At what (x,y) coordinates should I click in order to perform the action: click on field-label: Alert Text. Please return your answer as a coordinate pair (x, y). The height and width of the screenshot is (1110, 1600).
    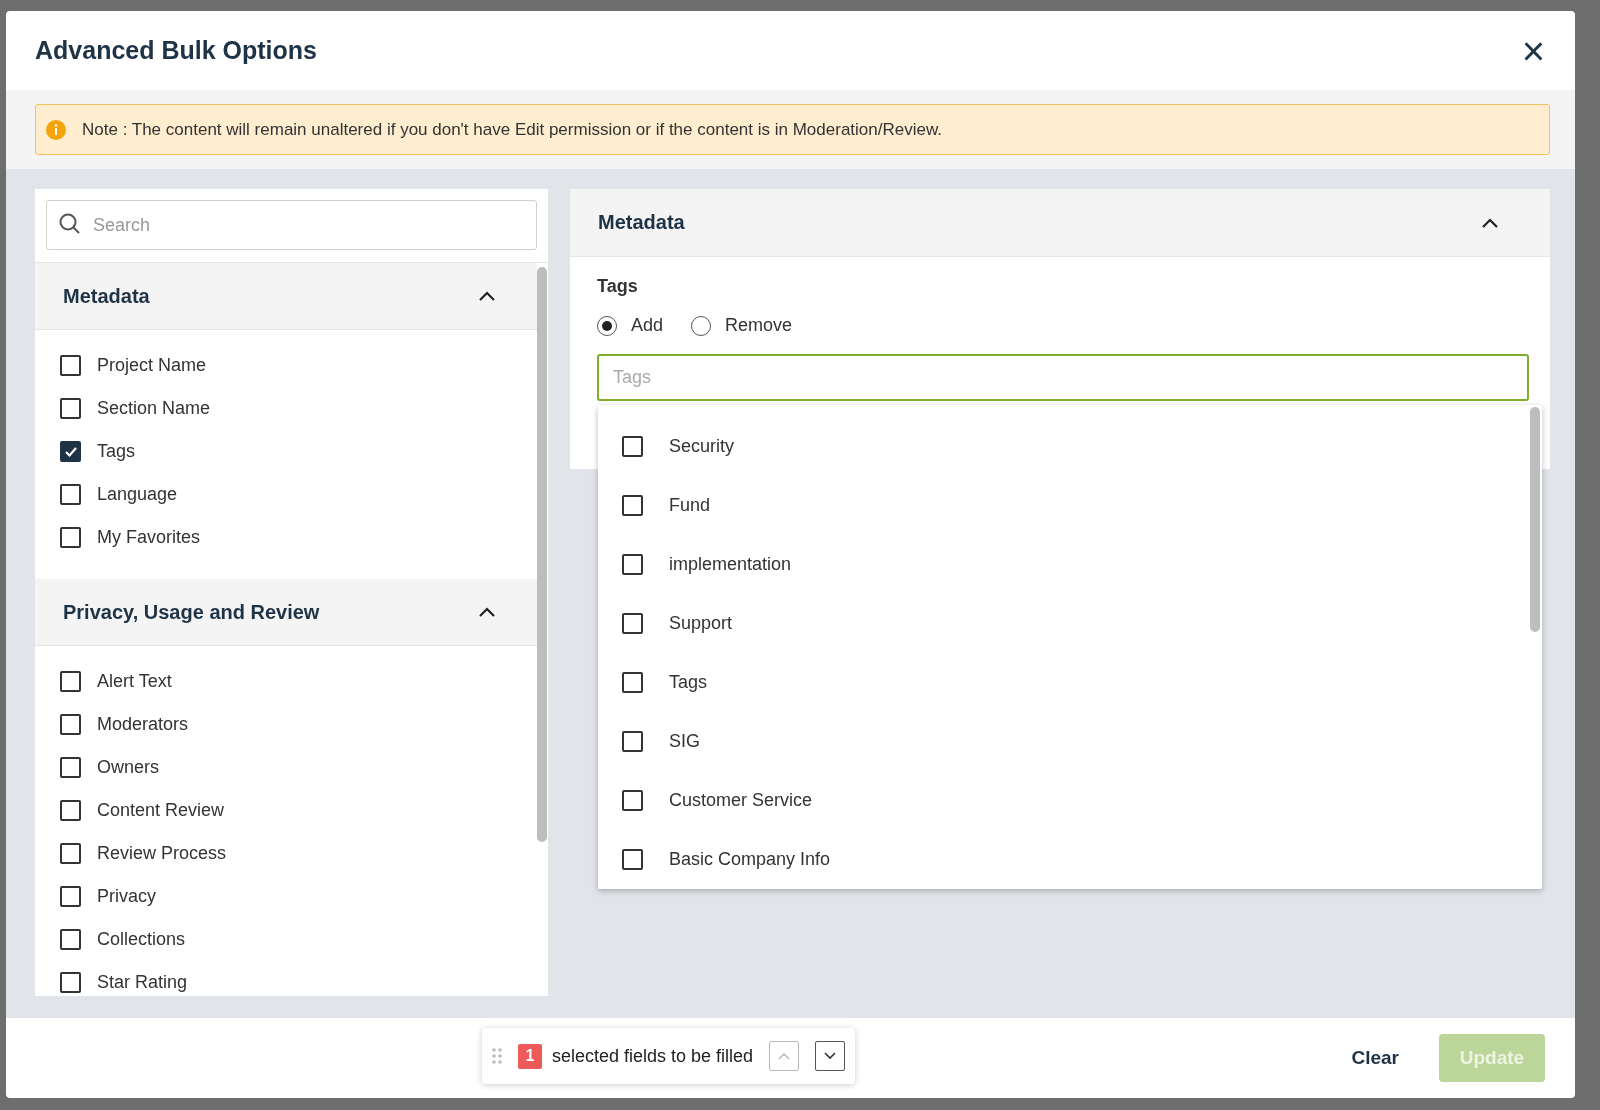
    Looking at the image, I should click on (134, 681).